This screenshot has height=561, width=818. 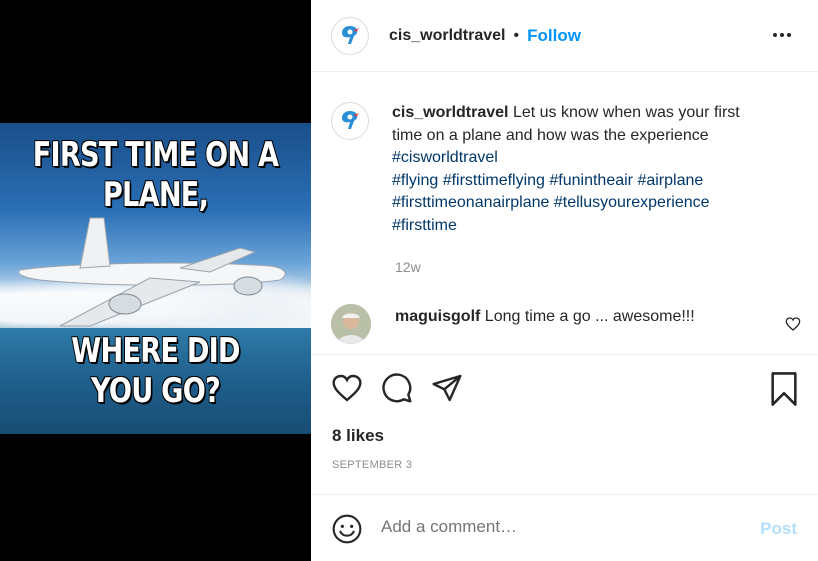 I want to click on comment-like-heart-icon, so click(x=793, y=324).